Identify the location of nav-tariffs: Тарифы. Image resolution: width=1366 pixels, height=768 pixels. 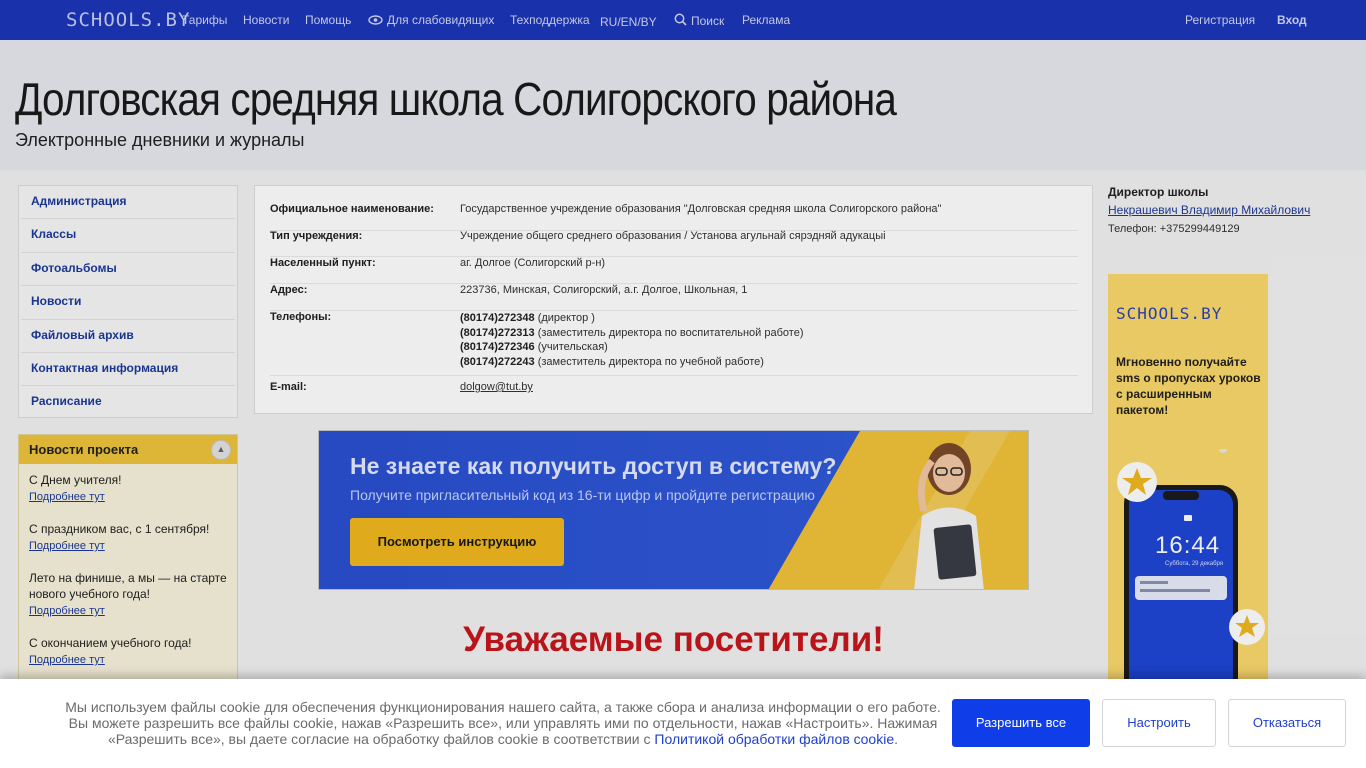
(204, 20).